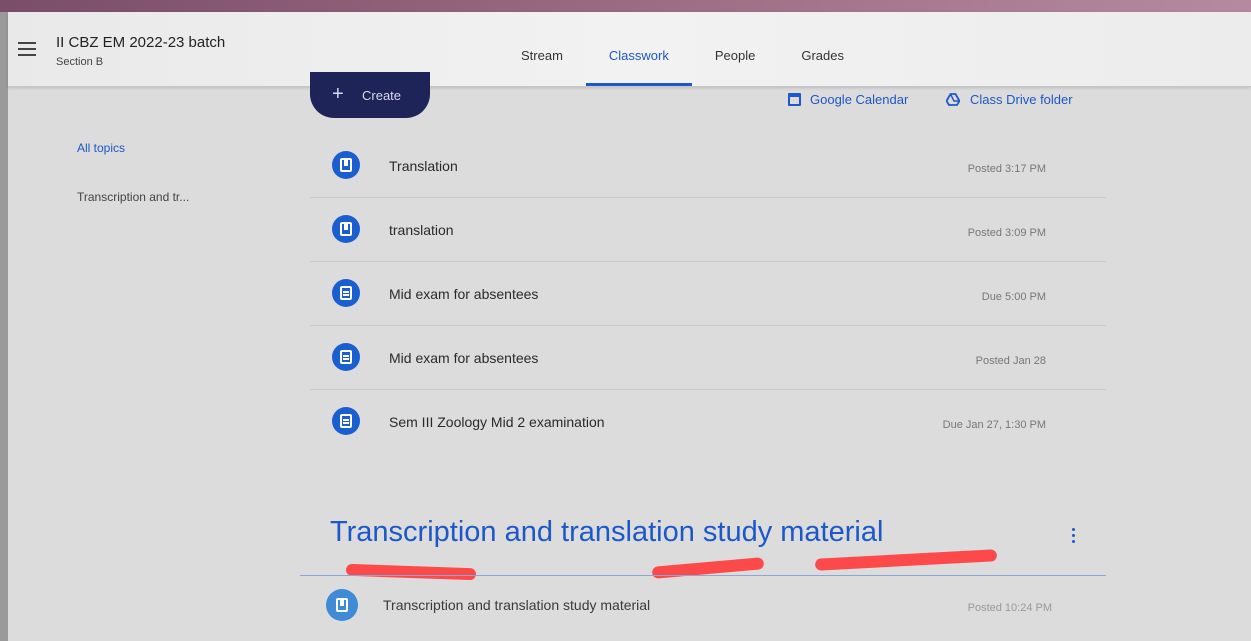 Image resolution: width=1251 pixels, height=641 pixels. What do you see at coordinates (4, 326) in the screenshot?
I see `photo-left-edge` at bounding box center [4, 326].